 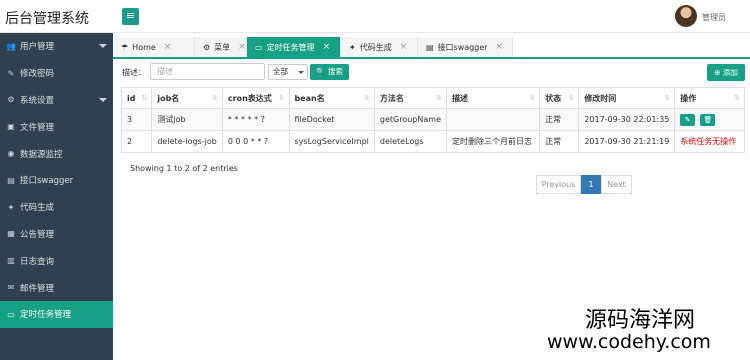 I want to click on column-header: 修改时间 ⇅, so click(x=627, y=98).